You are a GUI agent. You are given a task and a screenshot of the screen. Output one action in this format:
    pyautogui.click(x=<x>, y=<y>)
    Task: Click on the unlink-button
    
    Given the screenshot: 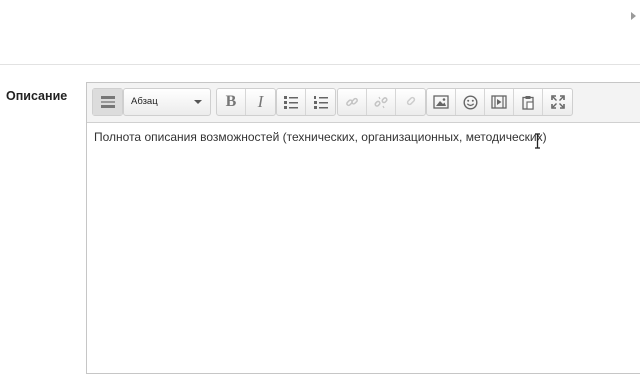 What is the action you would take?
    pyautogui.click(x=381, y=102)
    